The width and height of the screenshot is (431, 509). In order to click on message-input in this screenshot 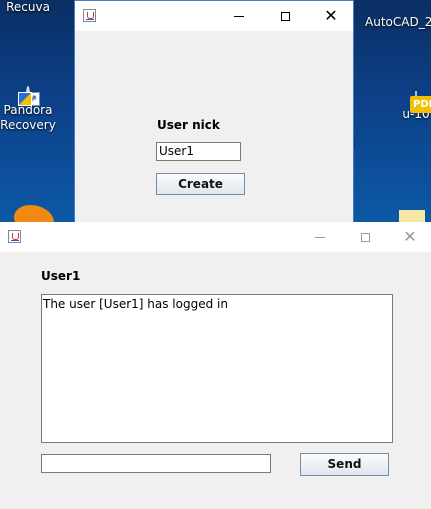, I will do `click(156, 463)`.